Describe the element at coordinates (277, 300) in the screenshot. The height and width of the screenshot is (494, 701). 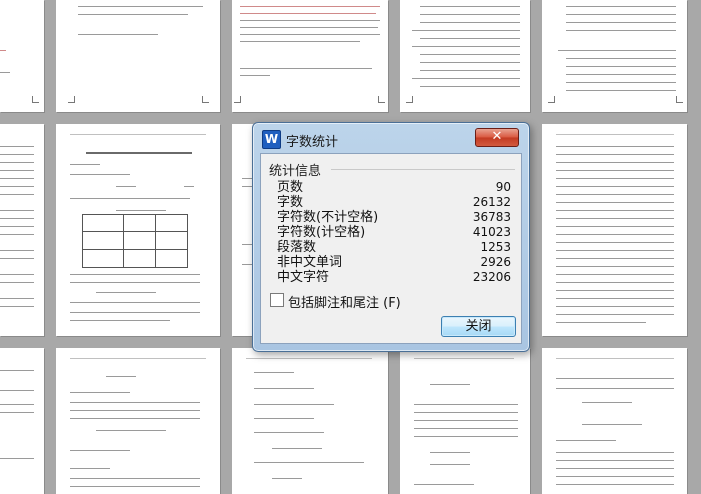
I see `include-footnotes-checkbox` at that location.